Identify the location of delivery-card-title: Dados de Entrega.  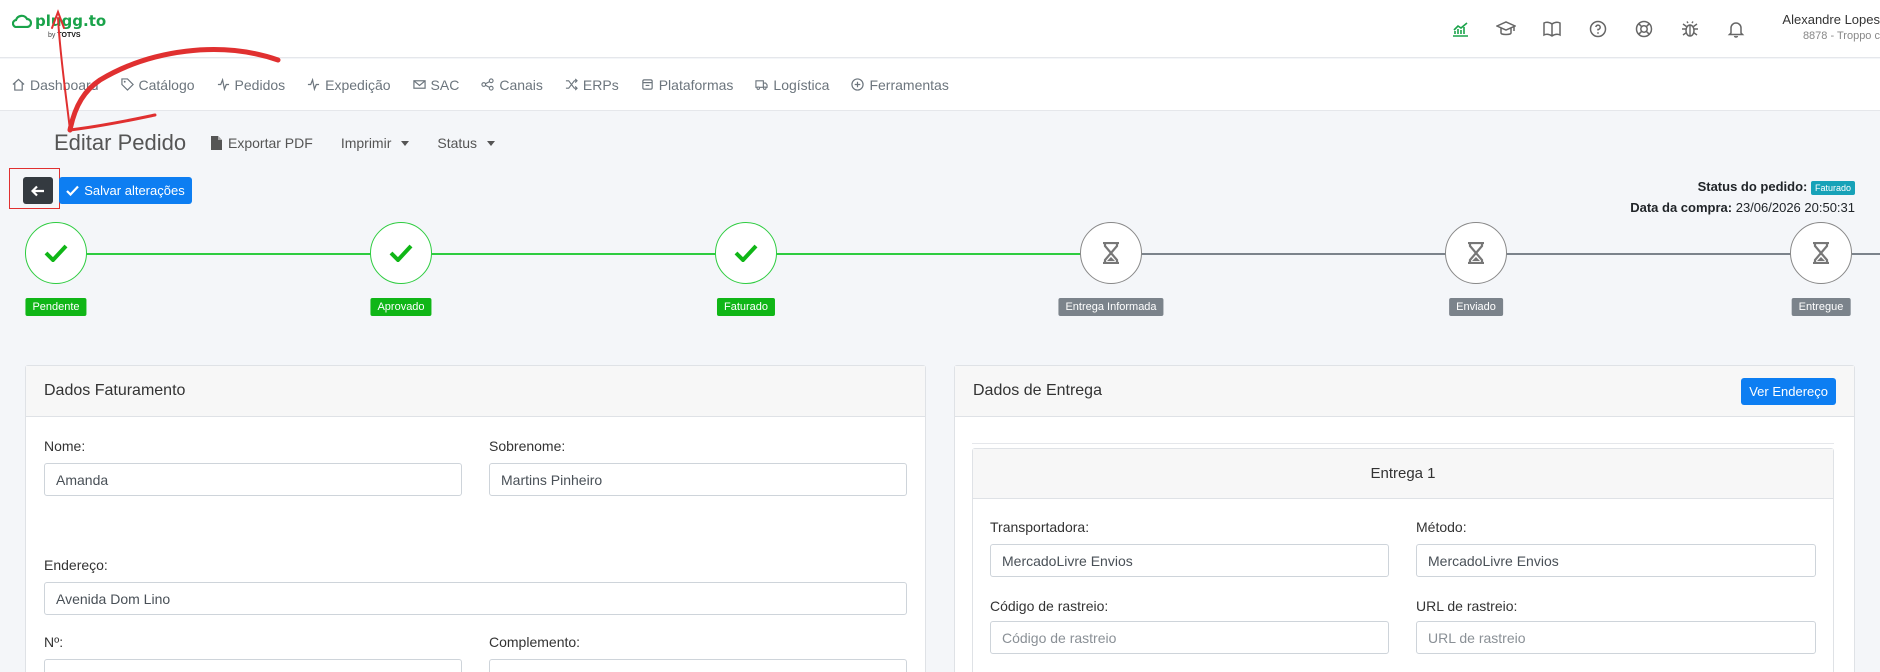
(1037, 390).